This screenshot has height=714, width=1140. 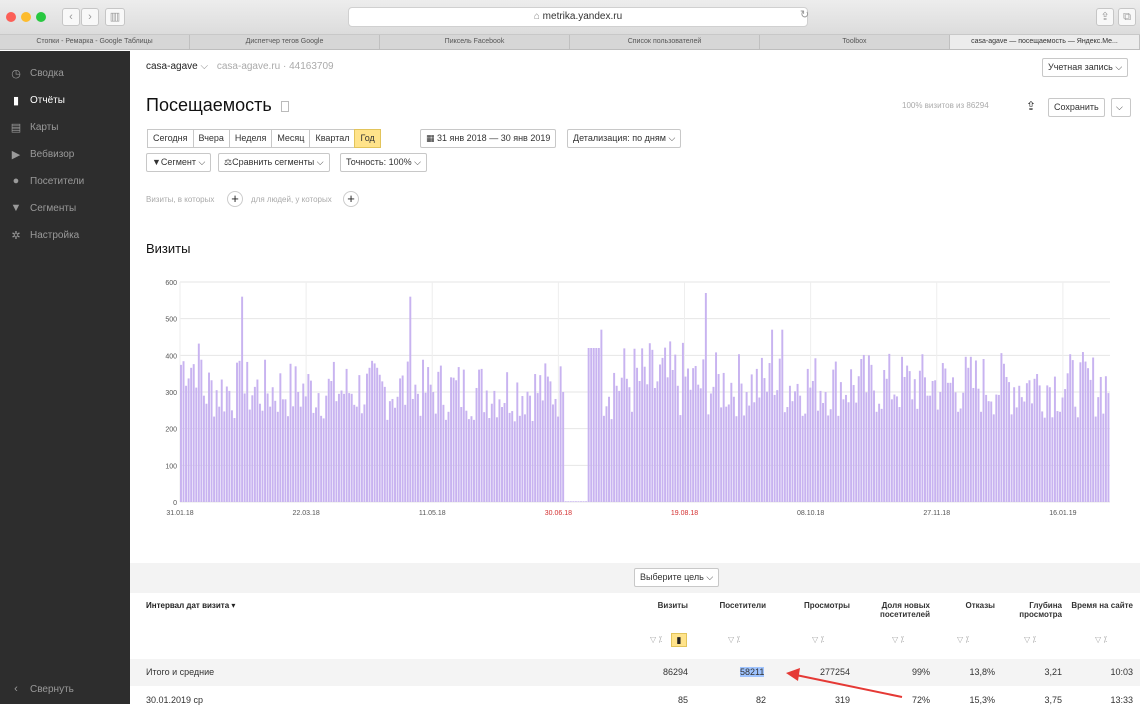 What do you see at coordinates (895, 610) in the screenshot?
I see `column-header-4: Доля новых посетителей` at bounding box center [895, 610].